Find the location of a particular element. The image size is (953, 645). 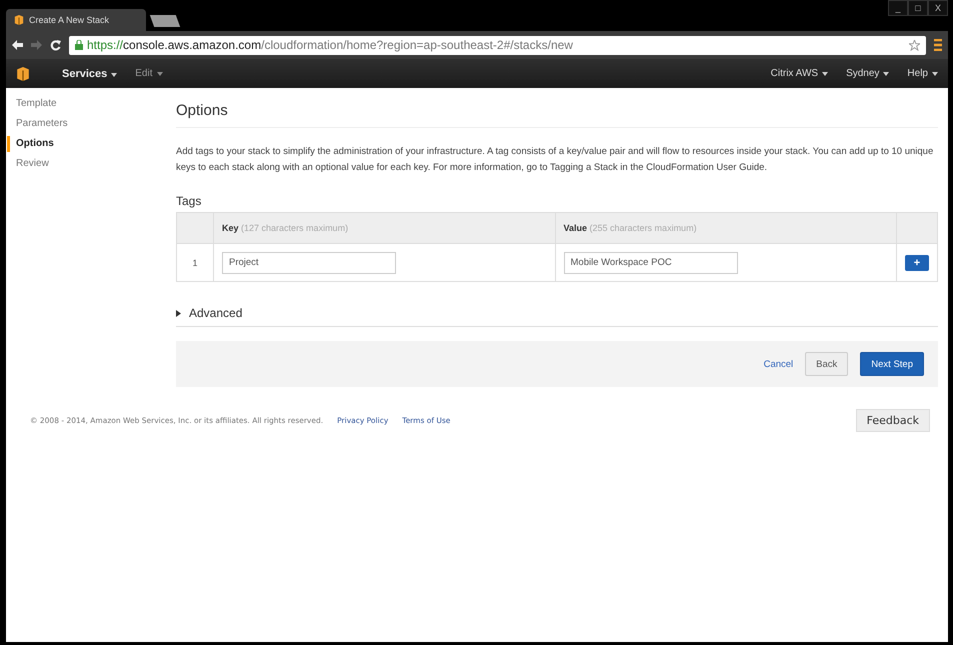

value-input: Mobile Workspace POC is located at coordinates (651, 263).